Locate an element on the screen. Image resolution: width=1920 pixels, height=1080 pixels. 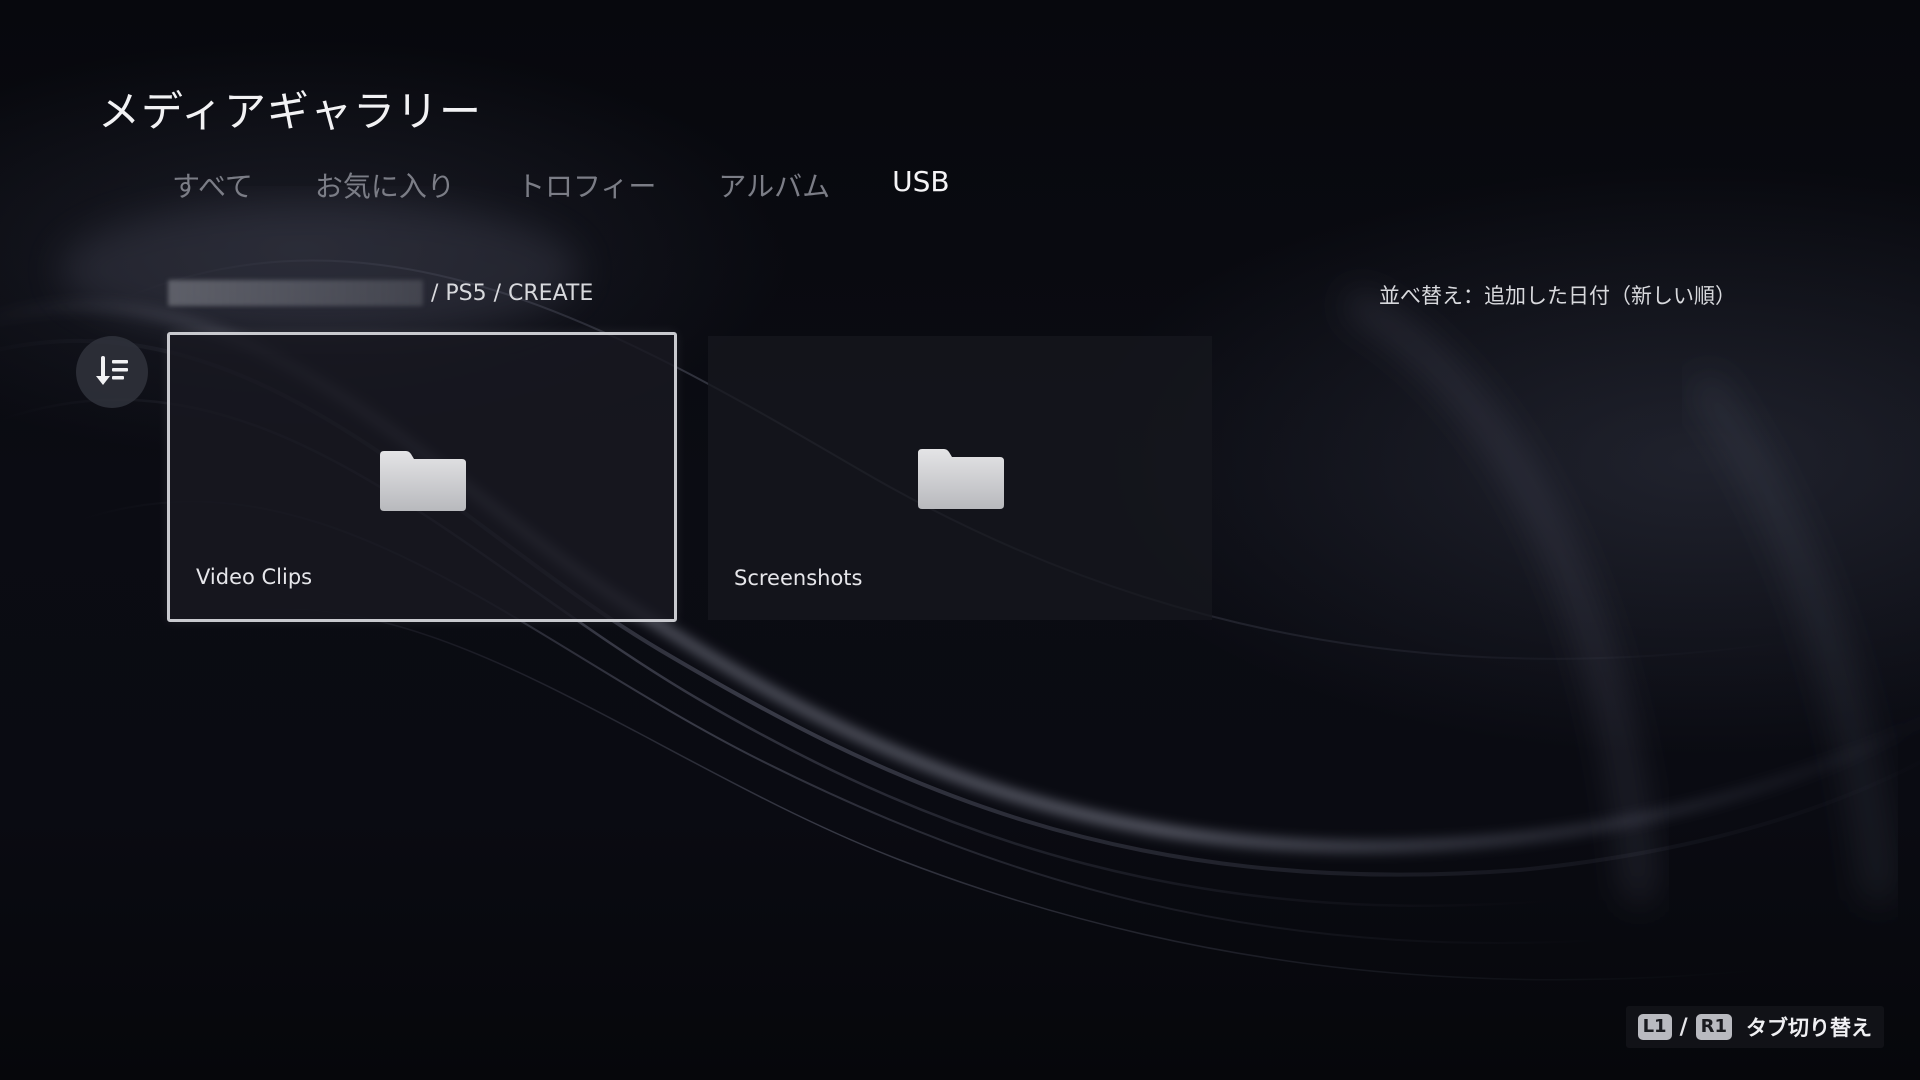
folder-label: Video Clips is located at coordinates (254, 577).